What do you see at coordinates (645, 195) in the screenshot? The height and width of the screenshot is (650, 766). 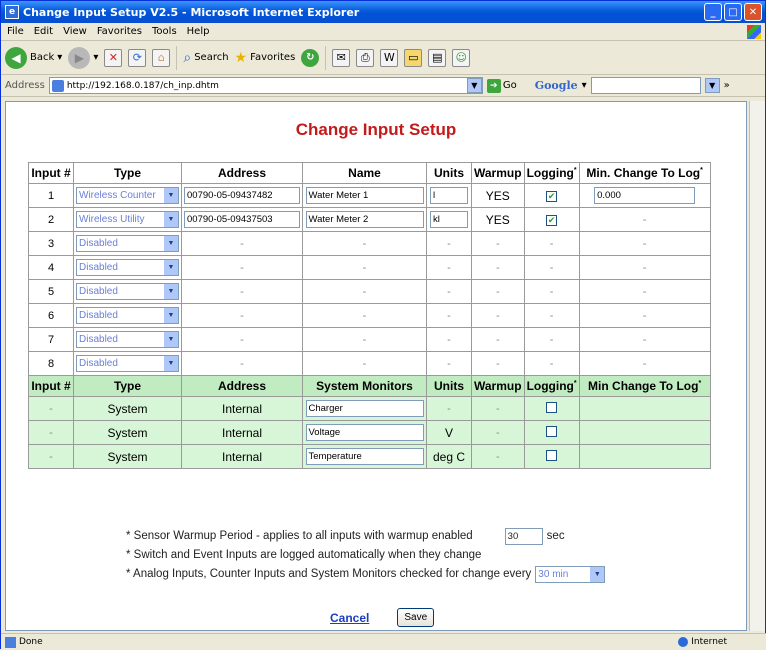 I see `min-change-field: 0.000` at bounding box center [645, 195].